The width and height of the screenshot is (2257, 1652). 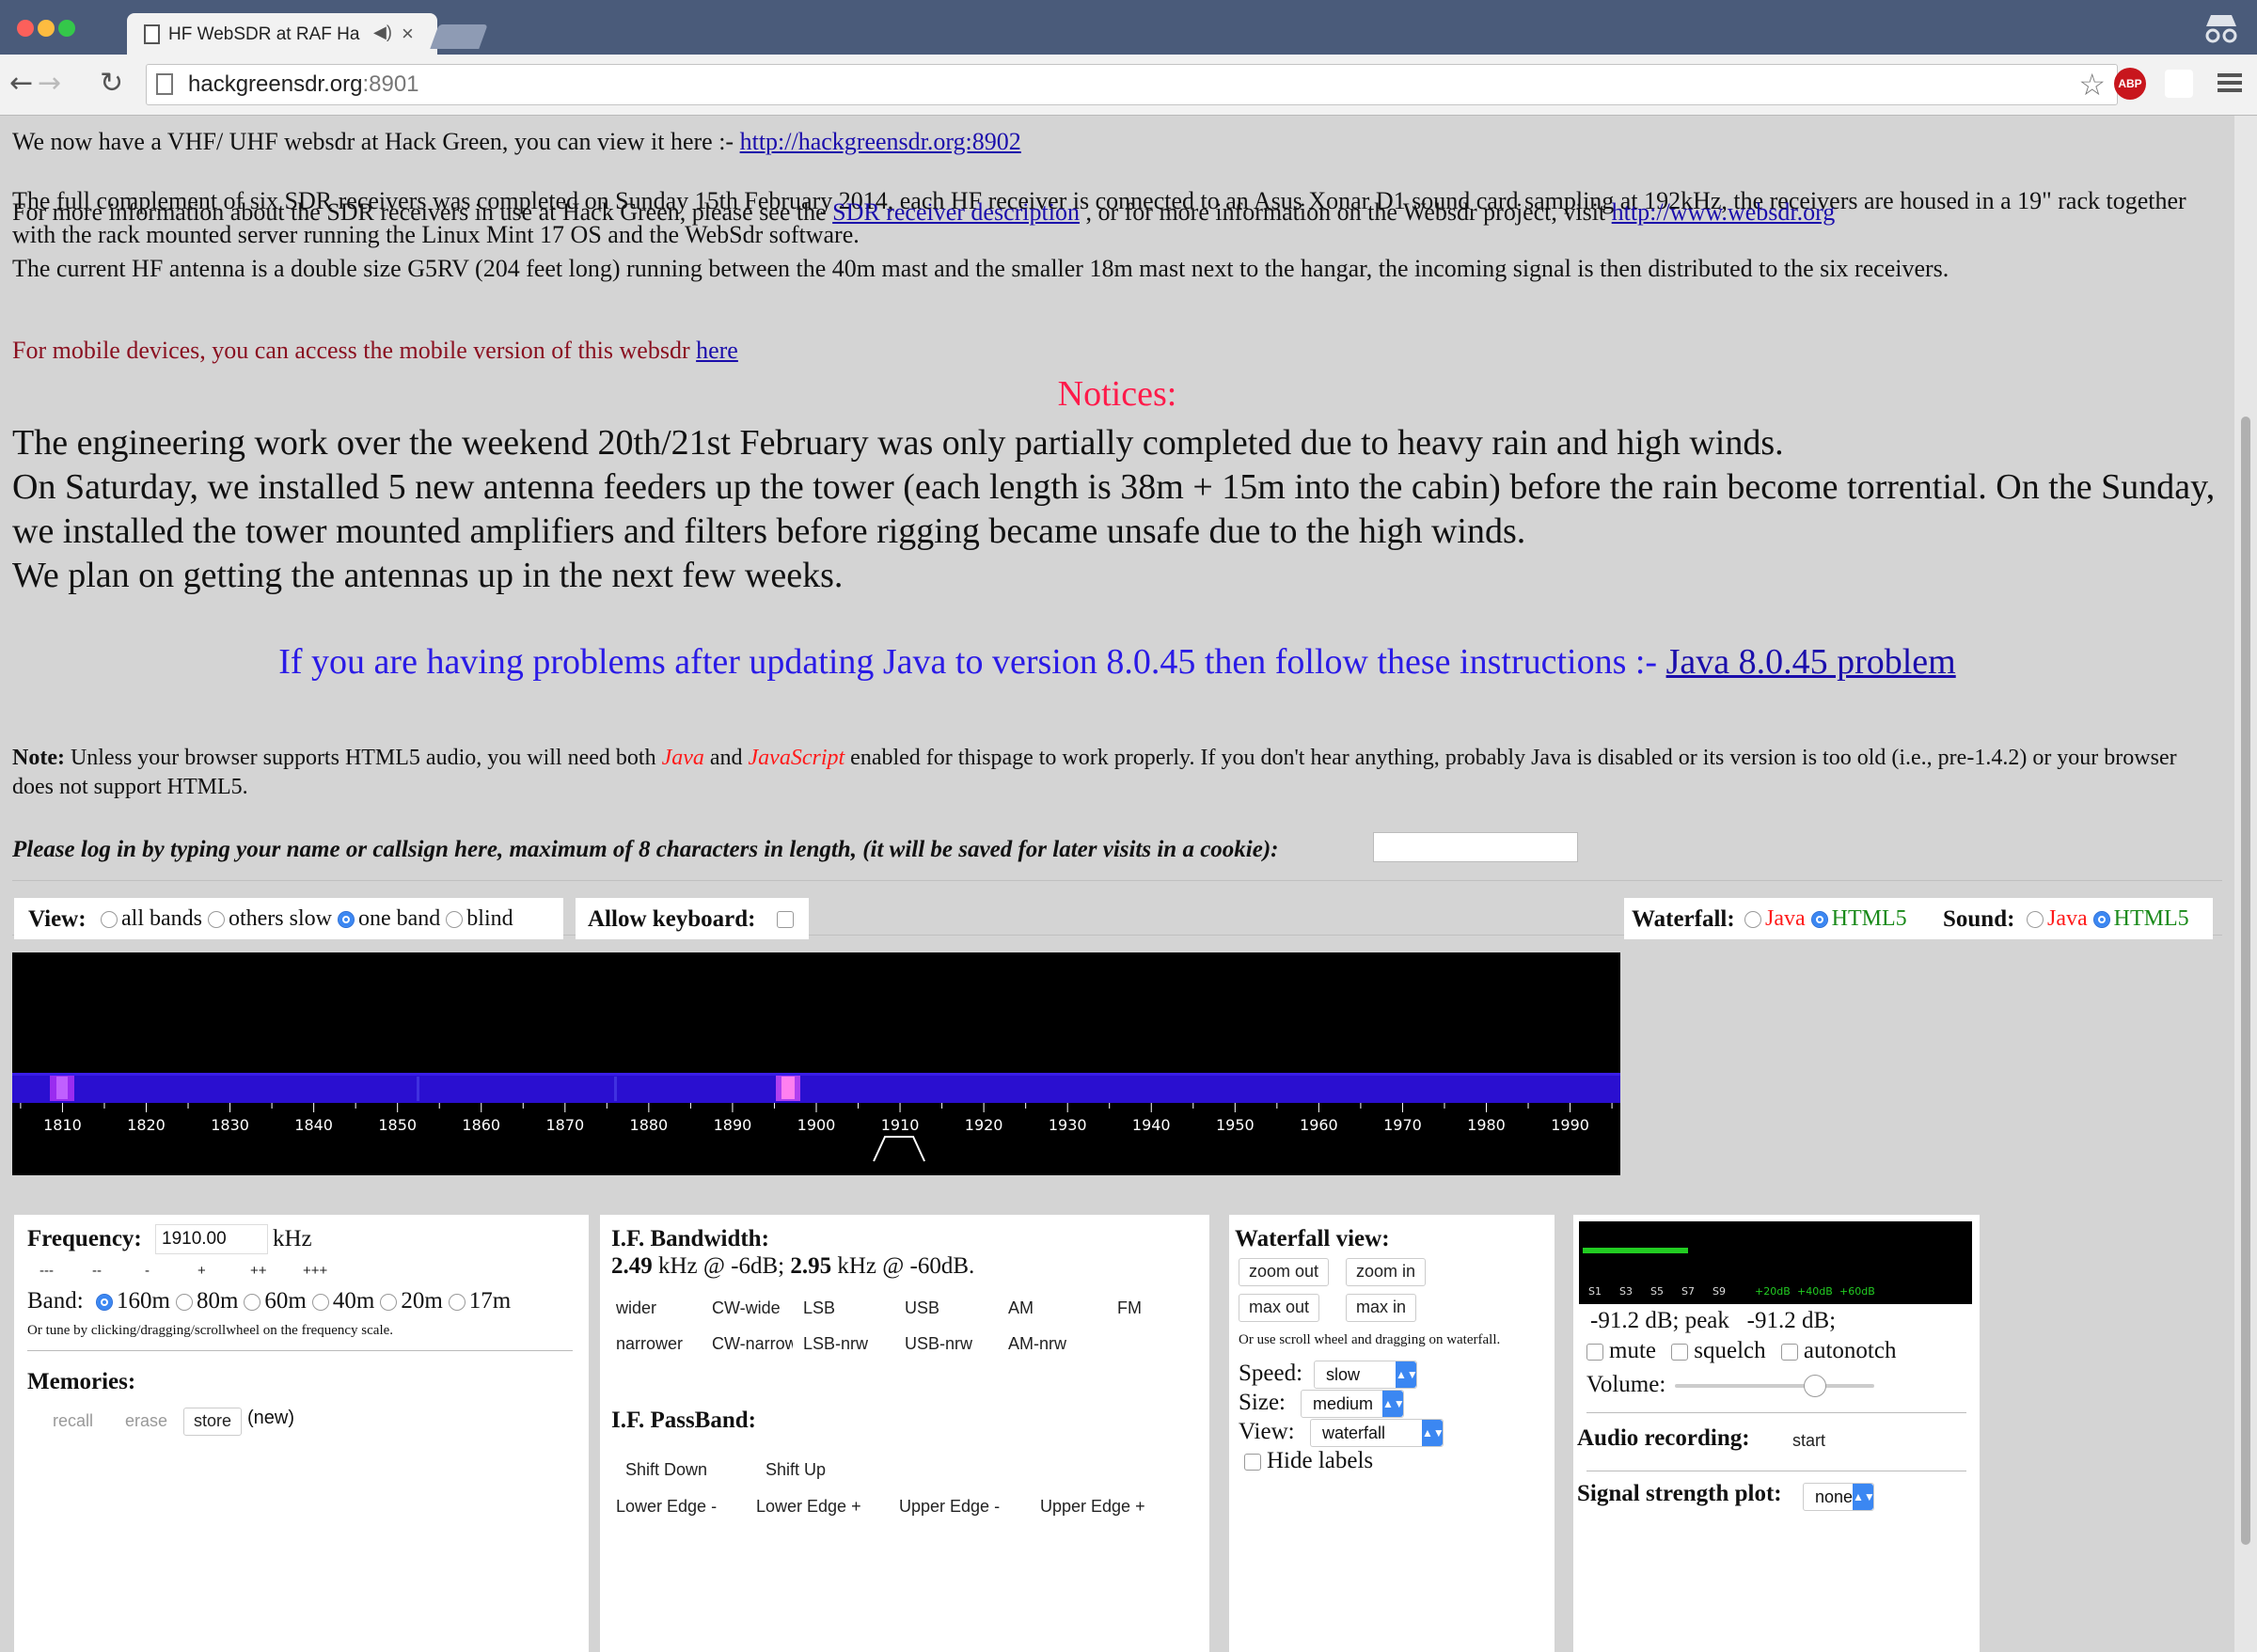 I want to click on start-recording-button: start, so click(x=1810, y=1441).